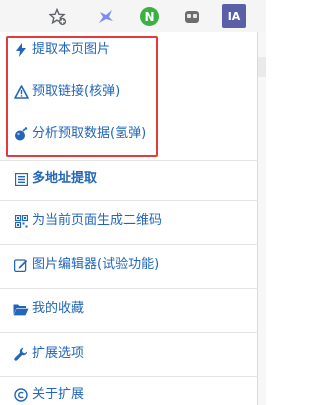  I want to click on menu-item-multi-url-extract: 多地址提取, so click(55, 179).